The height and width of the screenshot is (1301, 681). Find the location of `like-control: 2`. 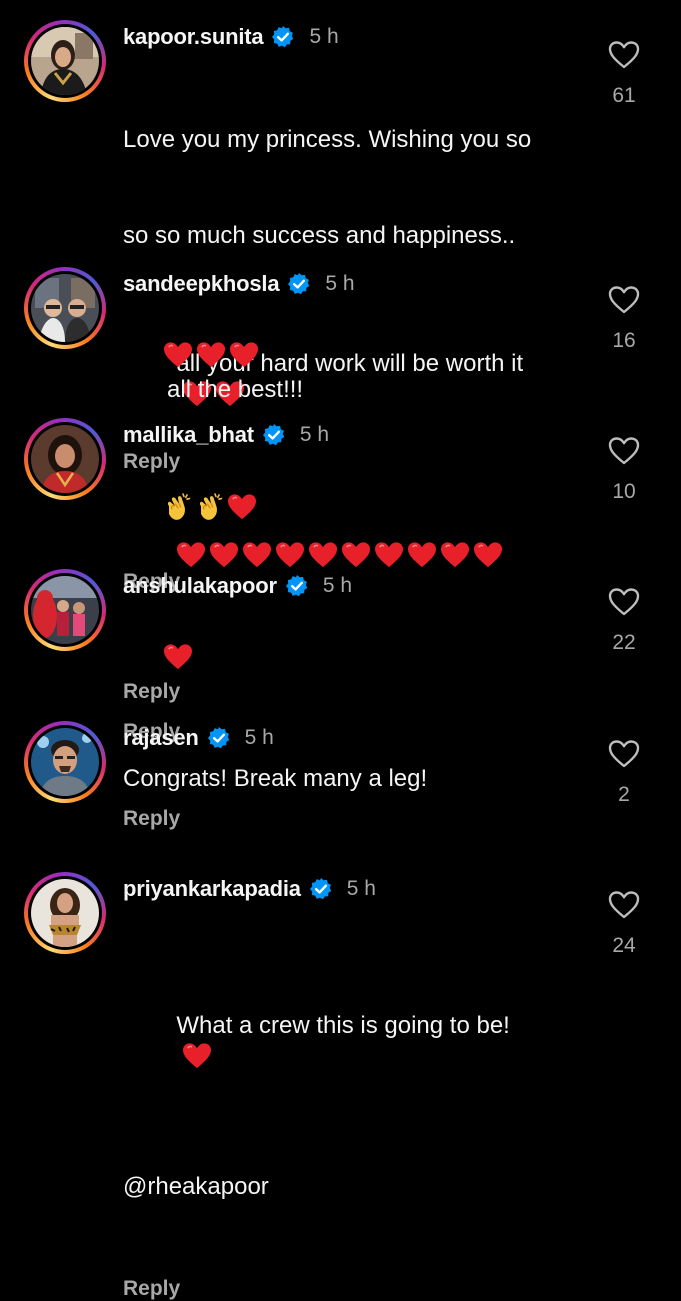

like-control: 2 is located at coordinates (624, 773).